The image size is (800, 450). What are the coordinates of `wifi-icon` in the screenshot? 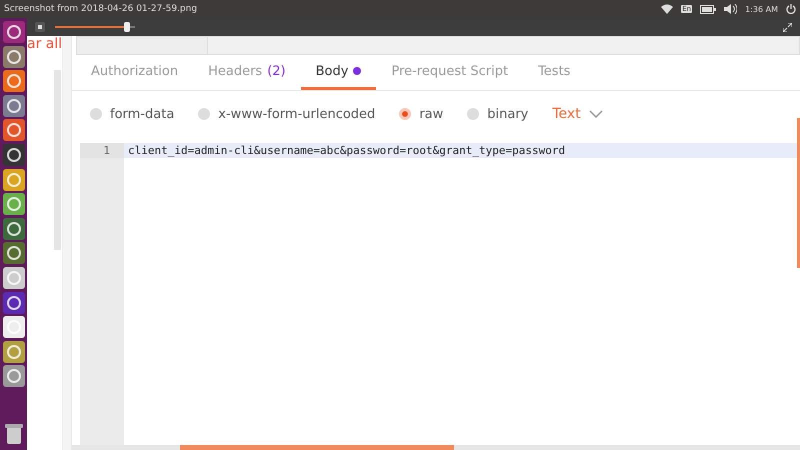 It's located at (667, 9).